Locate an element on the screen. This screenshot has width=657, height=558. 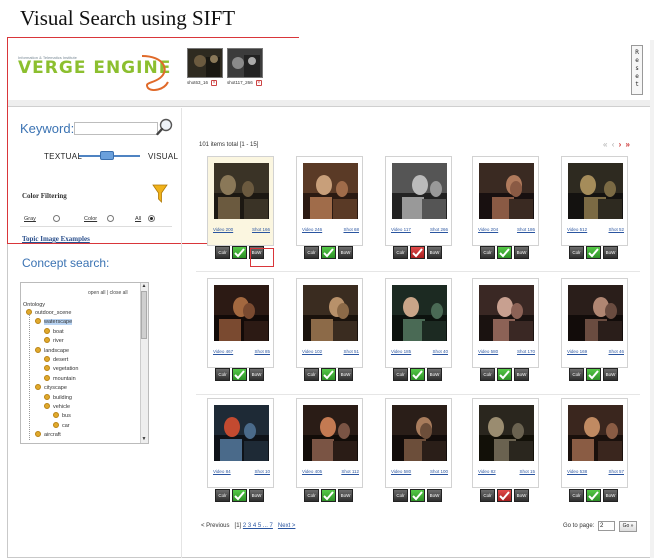
textual-visual-slider-thumb is located at coordinates (107, 155).